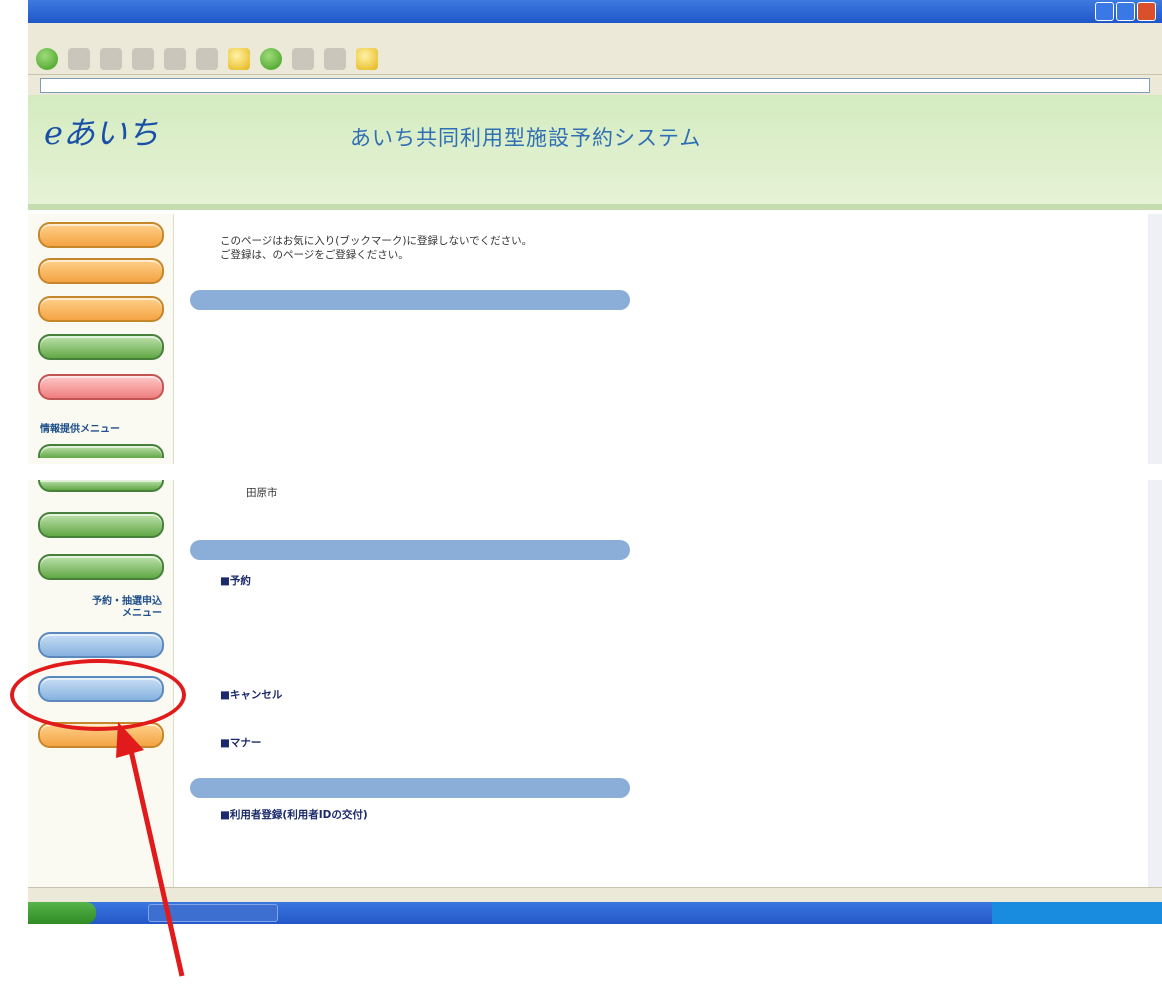 The width and height of the screenshot is (1162, 986). I want to click on start-button, so click(62, 913).